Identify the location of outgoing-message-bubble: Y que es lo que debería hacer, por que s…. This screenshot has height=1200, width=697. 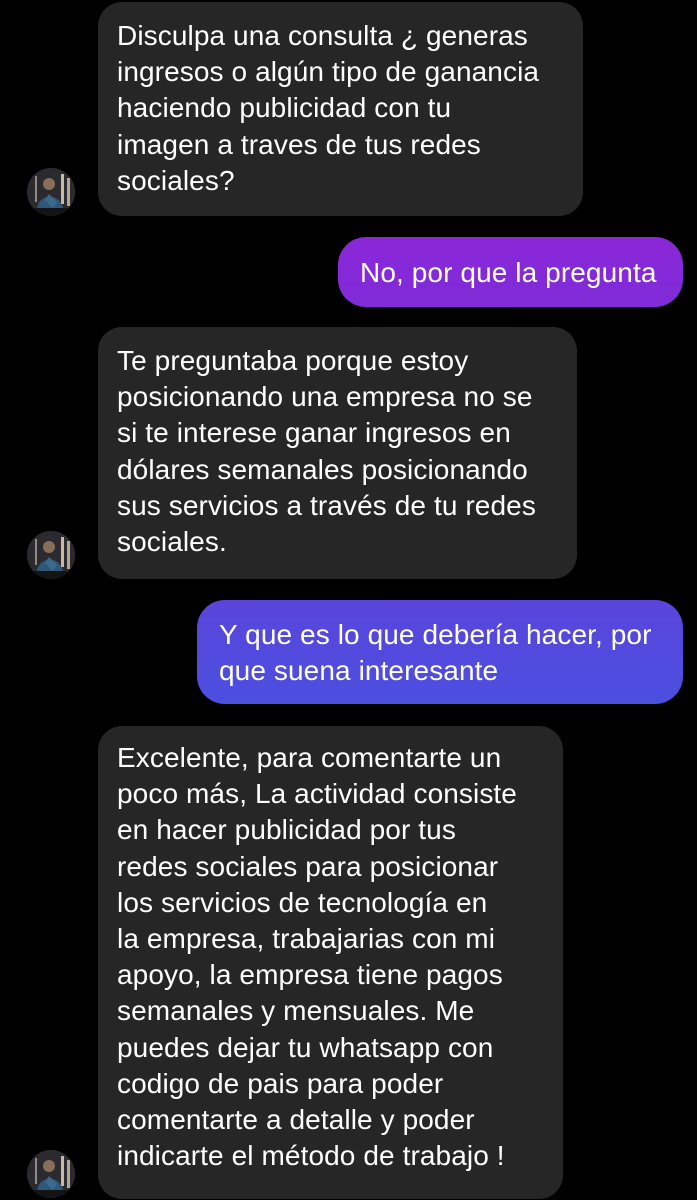
(440, 652).